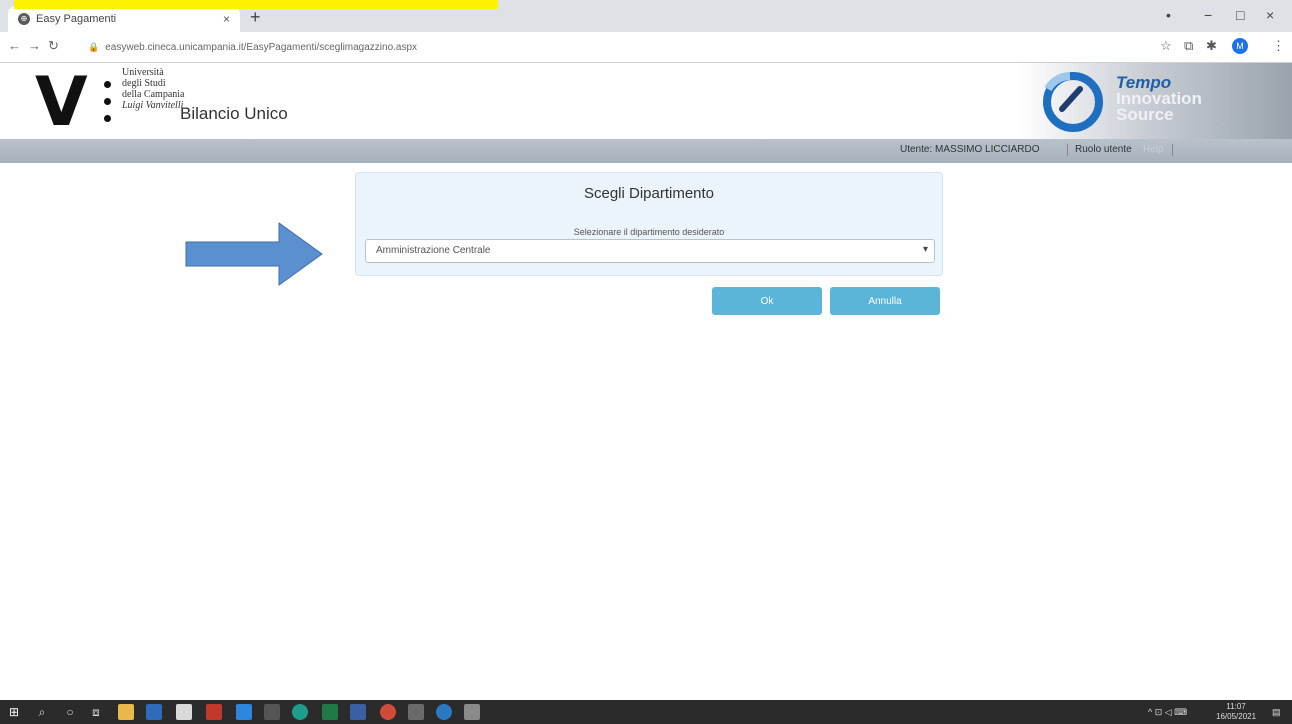 Image resolution: width=1292 pixels, height=724 pixels. Describe the element at coordinates (388, 712) in the screenshot. I see `chrome-icon` at that location.